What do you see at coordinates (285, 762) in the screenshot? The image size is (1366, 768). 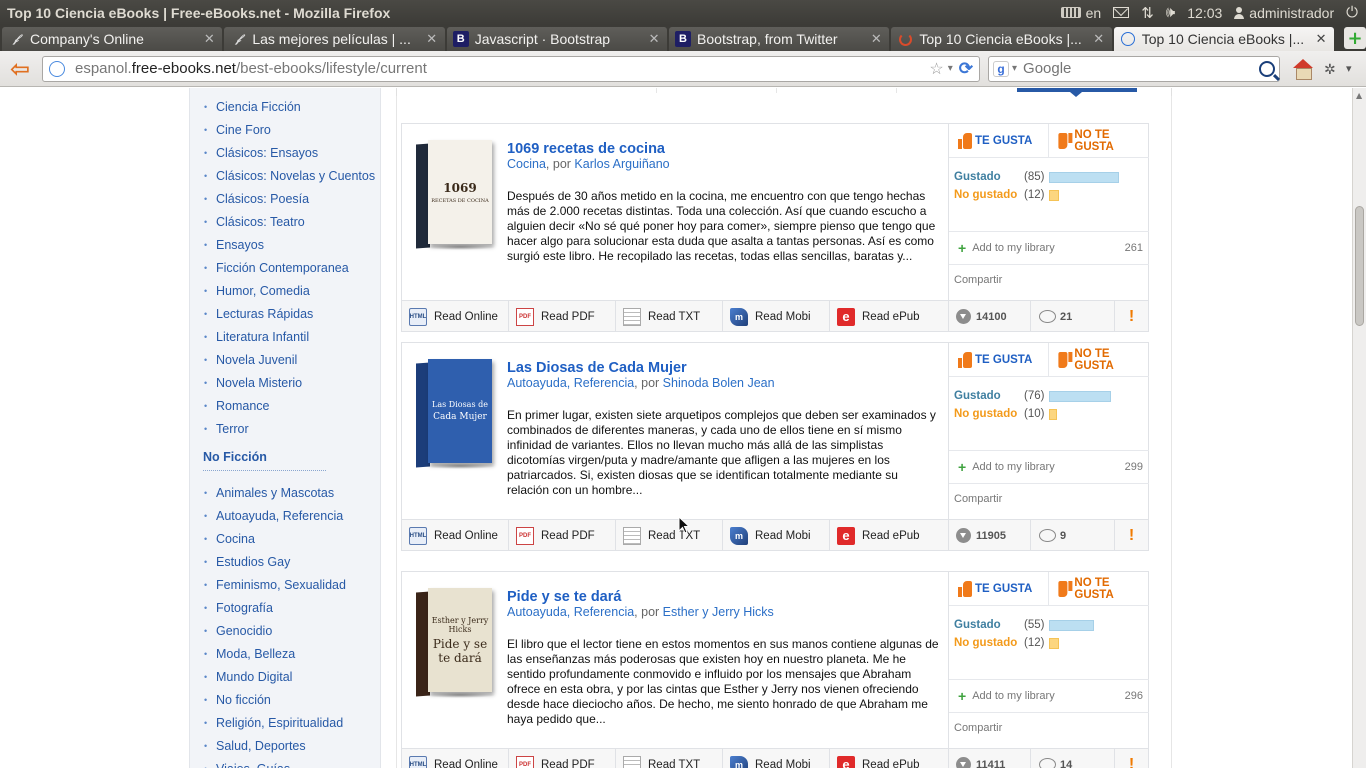 I see `sidebar-category-item: • Viajes, Guías` at bounding box center [285, 762].